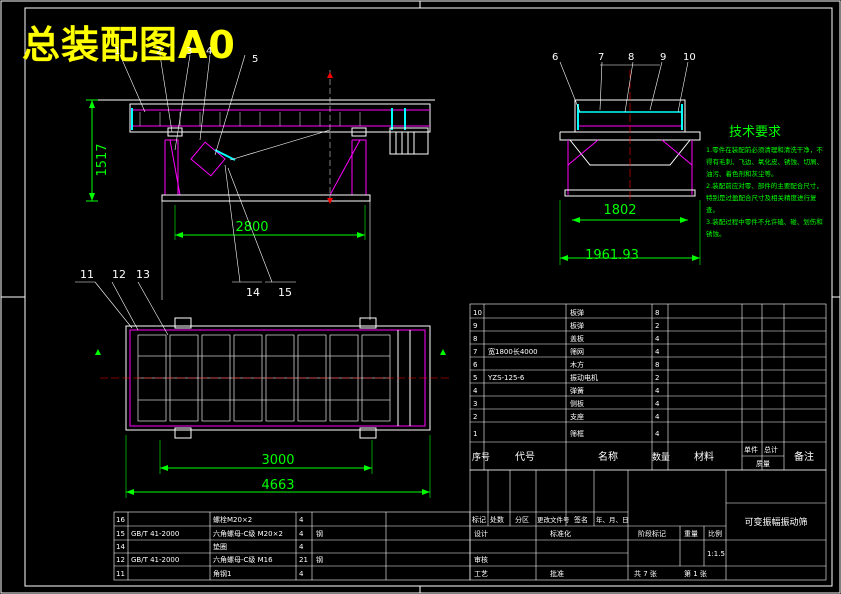  Describe the element at coordinates (804, 456) in the screenshot. I see `header-remarks: 备注` at that location.